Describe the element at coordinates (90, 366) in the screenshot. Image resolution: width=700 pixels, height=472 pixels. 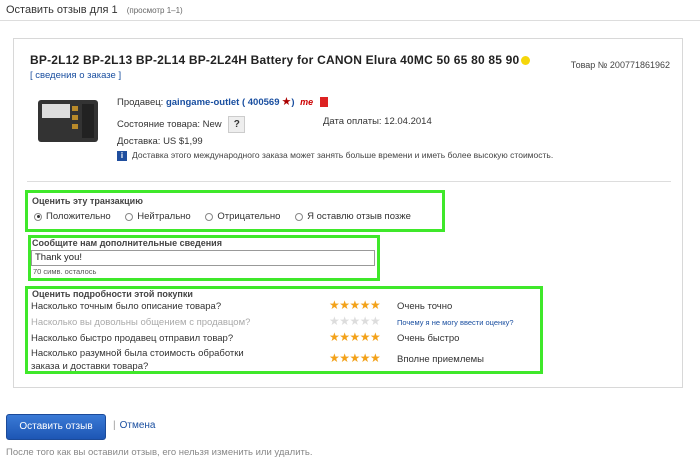
I see `detail-question-cont: заказа и доставки товара?` at that location.